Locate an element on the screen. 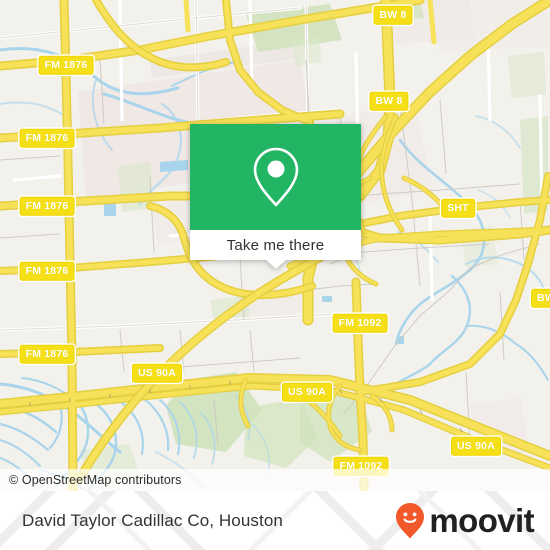 The image size is (550, 550). road-shield: SHT is located at coordinates (458, 208).